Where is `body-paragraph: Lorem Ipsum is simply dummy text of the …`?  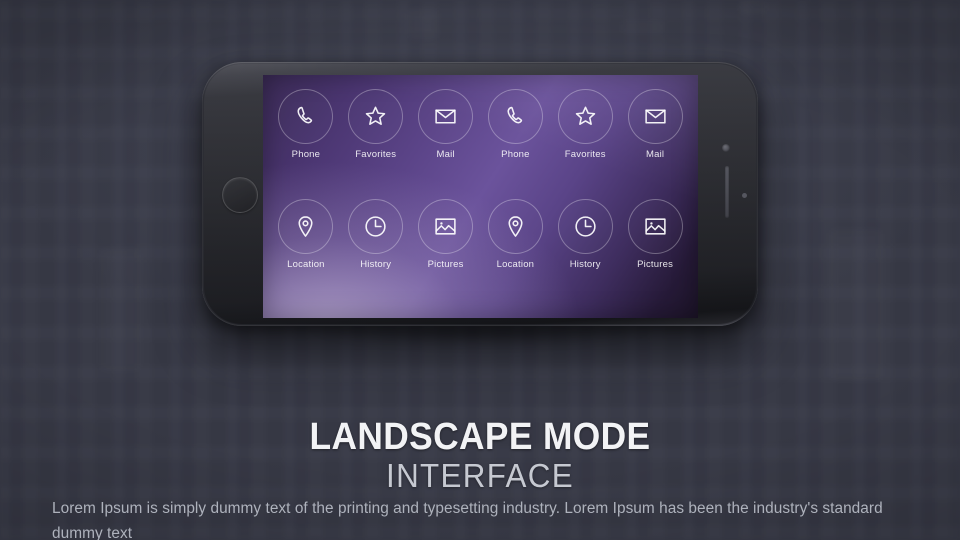
body-paragraph: Lorem Ipsum is simply dummy text of the … is located at coordinates (467, 520).